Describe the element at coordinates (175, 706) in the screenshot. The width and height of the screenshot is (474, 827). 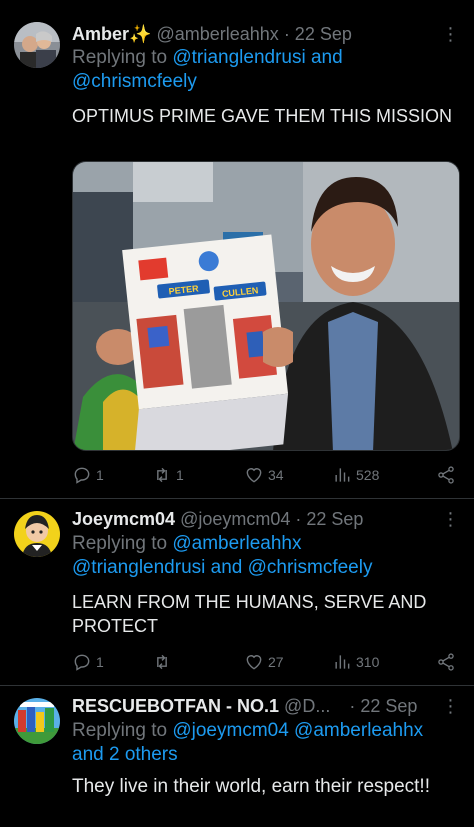
I see `display-name: RESCUEBOTFAN - NO.1` at that location.